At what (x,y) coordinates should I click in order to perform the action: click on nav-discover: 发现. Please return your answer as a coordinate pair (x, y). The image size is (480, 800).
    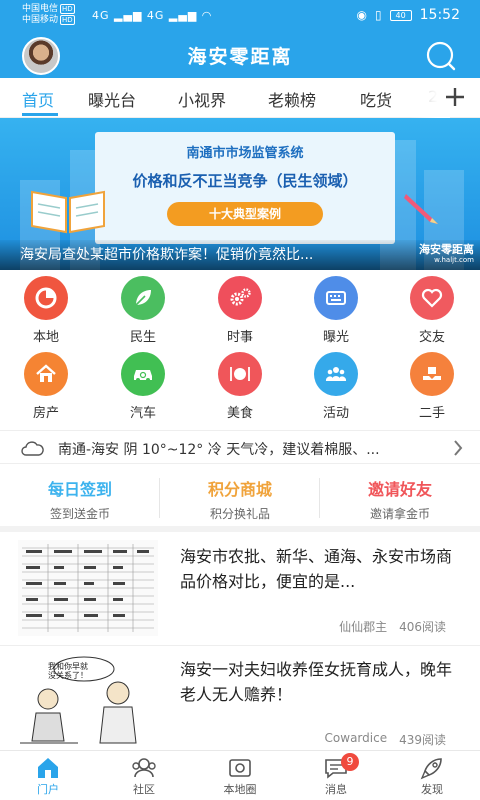
    Looking at the image, I should click on (432, 776).